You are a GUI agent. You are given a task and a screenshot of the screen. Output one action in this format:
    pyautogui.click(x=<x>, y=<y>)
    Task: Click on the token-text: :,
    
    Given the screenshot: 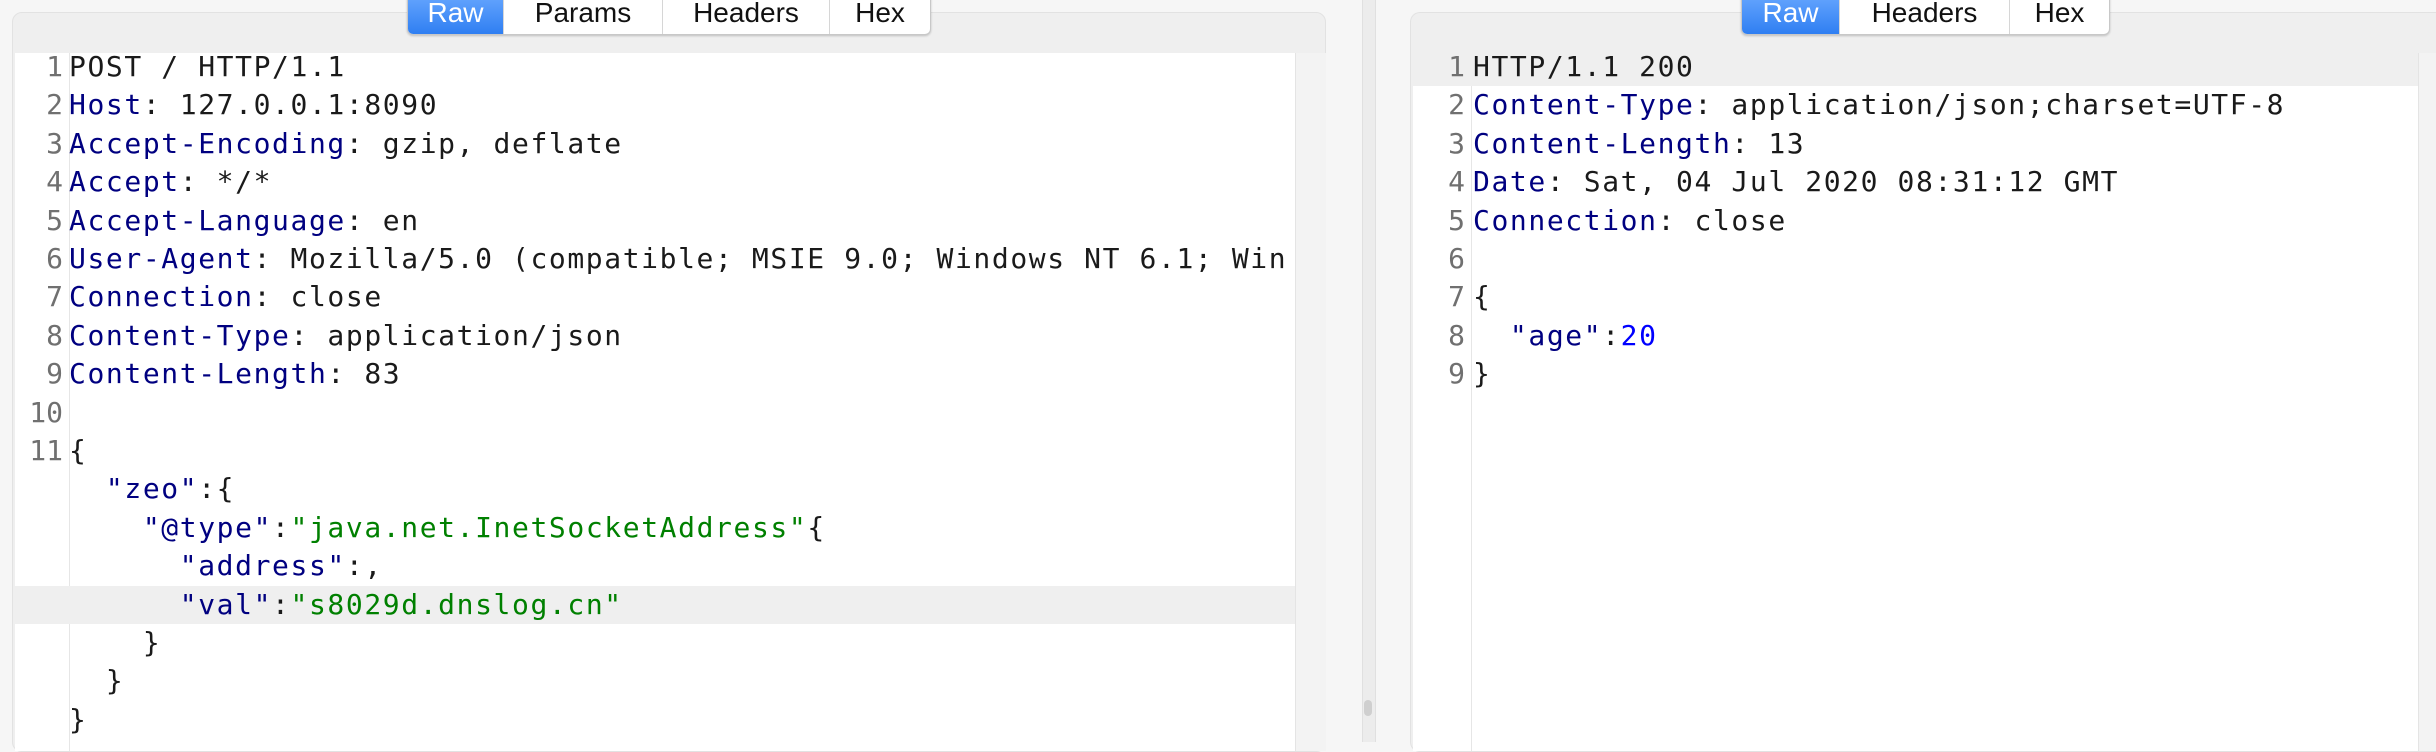 What is the action you would take?
    pyautogui.click(x=364, y=566)
    